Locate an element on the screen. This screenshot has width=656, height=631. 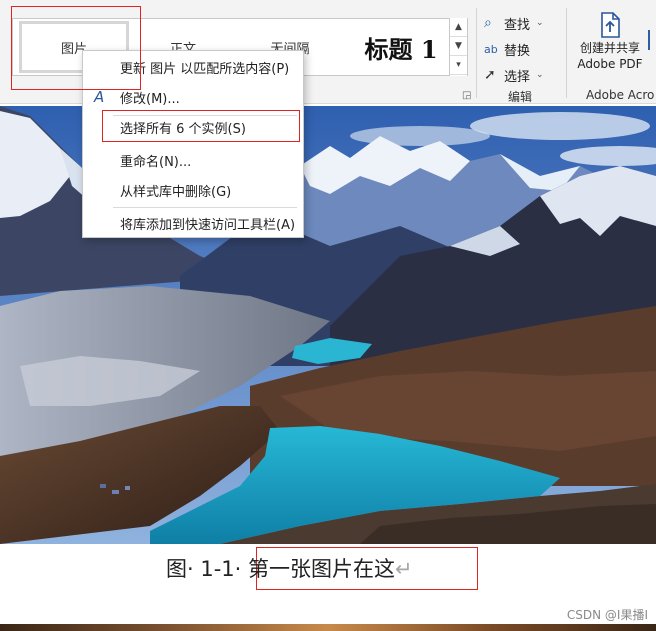
select-label: 选择 is located at coordinates (517, 77).